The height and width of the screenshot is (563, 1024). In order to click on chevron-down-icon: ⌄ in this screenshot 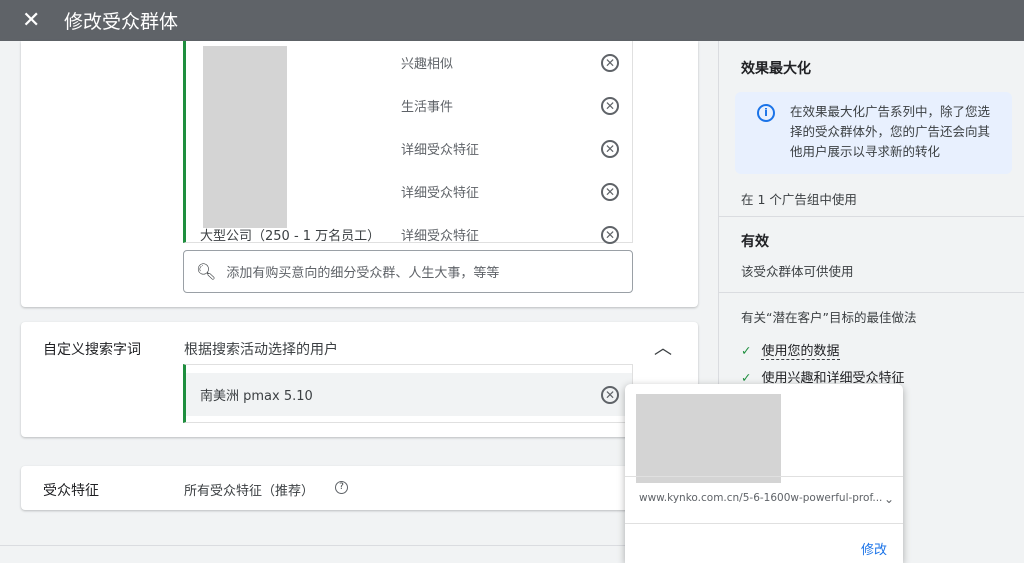, I will do `click(888, 499)`.